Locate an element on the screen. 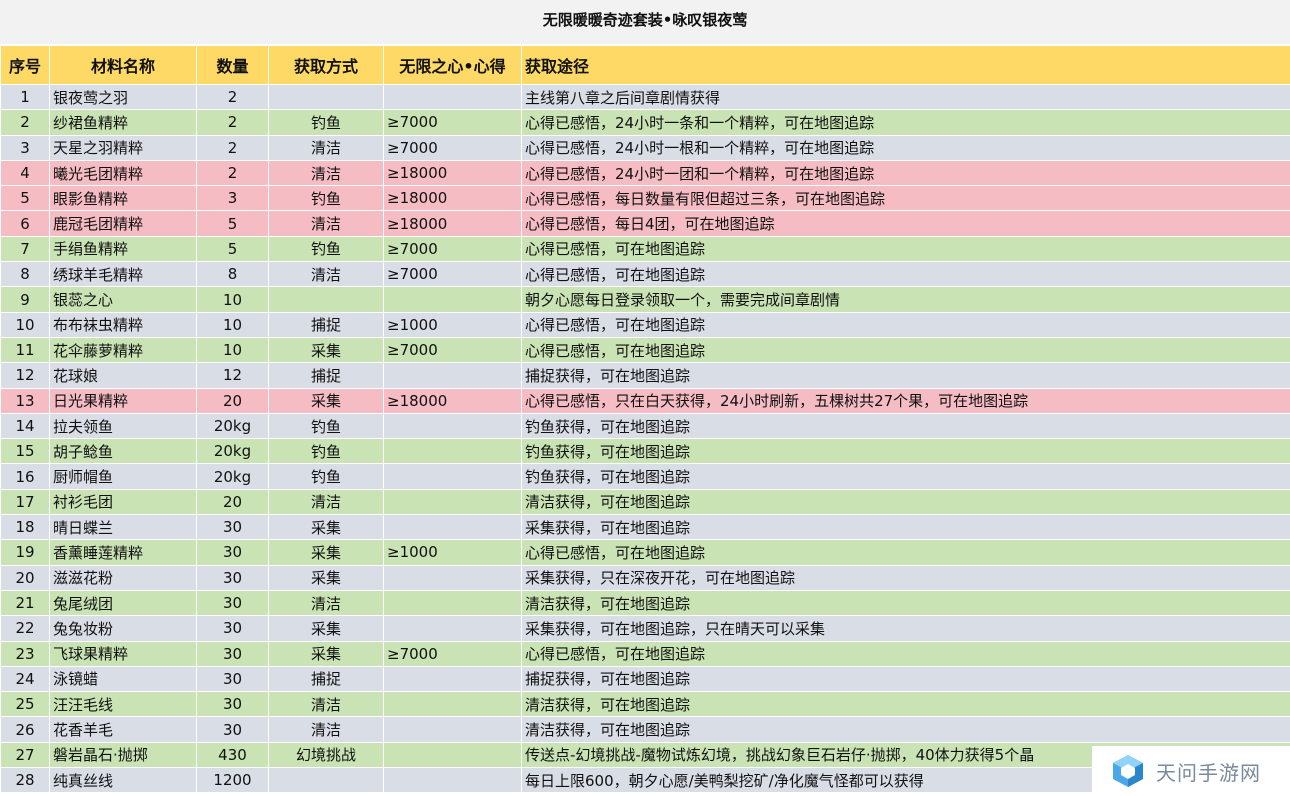  table-row: 8 绣球羊毛精粹 8 清洁 ≥7000 心得已感悟，可在地图追踪 is located at coordinates (645, 274).